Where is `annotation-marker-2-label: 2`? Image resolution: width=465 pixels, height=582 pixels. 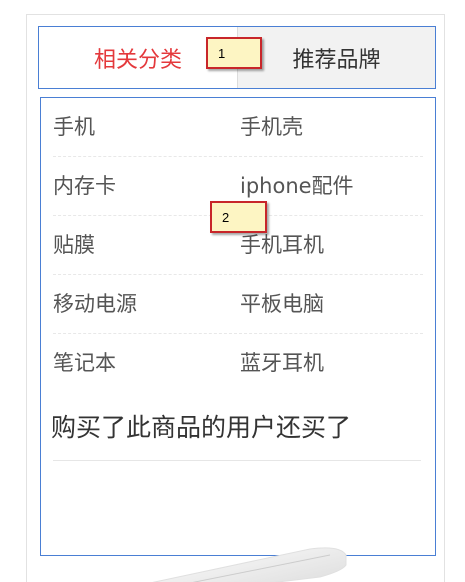
annotation-marker-2-label: 2 is located at coordinates (226, 217).